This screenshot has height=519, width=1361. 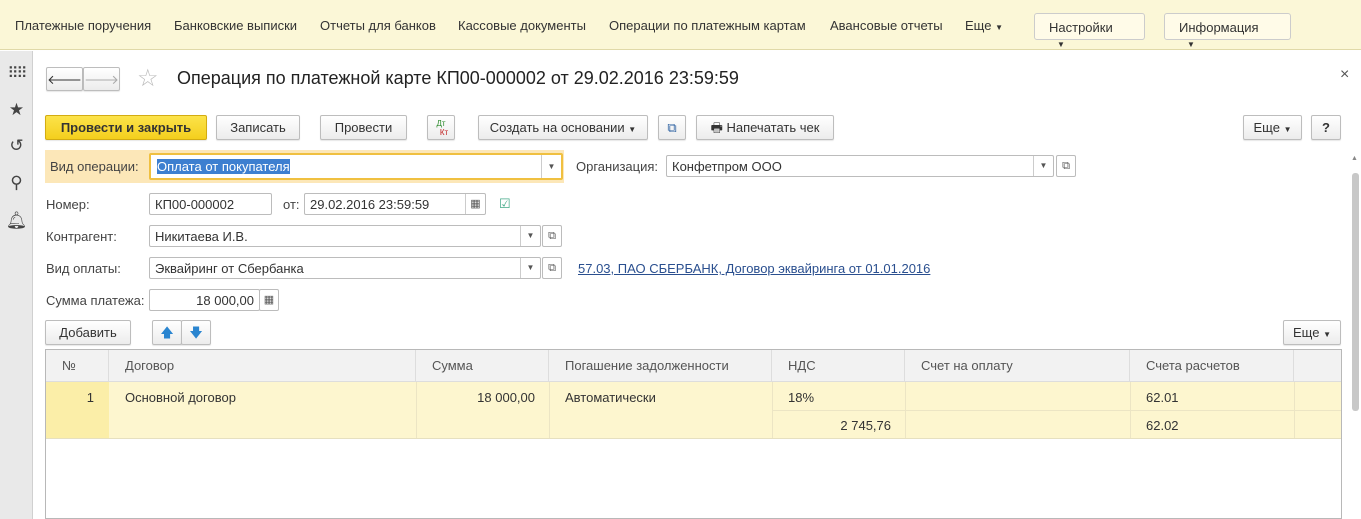 What do you see at coordinates (16, 221) in the screenshot?
I see `bell-icon: 🔔︎` at bounding box center [16, 221].